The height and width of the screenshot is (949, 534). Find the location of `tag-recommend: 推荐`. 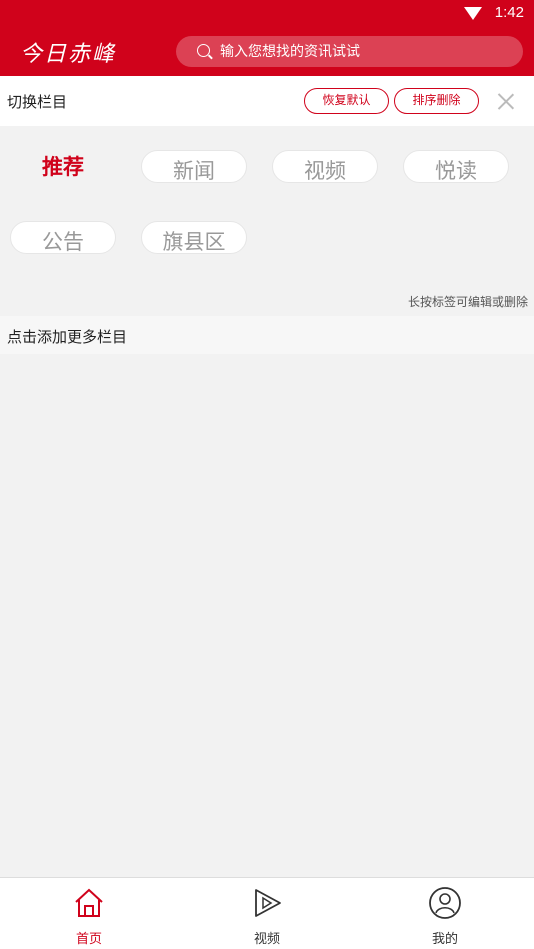

tag-recommend: 推荐 is located at coordinates (63, 166).